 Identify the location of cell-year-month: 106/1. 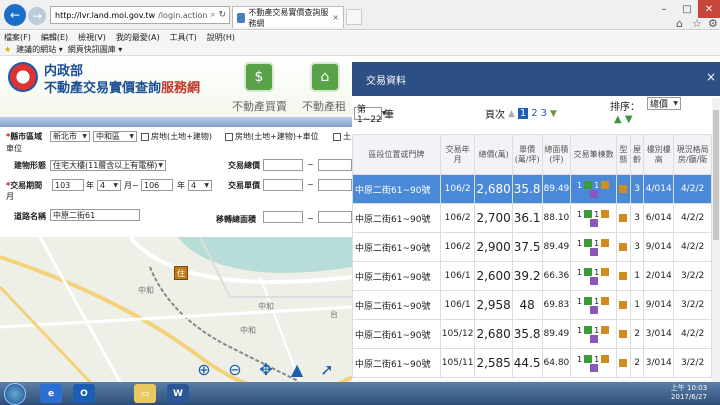
(457, 305).